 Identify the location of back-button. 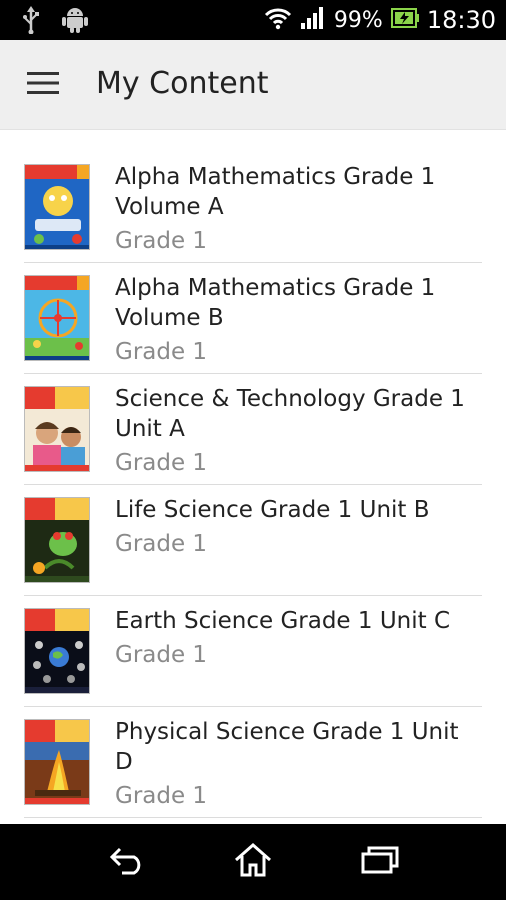
(128, 862).